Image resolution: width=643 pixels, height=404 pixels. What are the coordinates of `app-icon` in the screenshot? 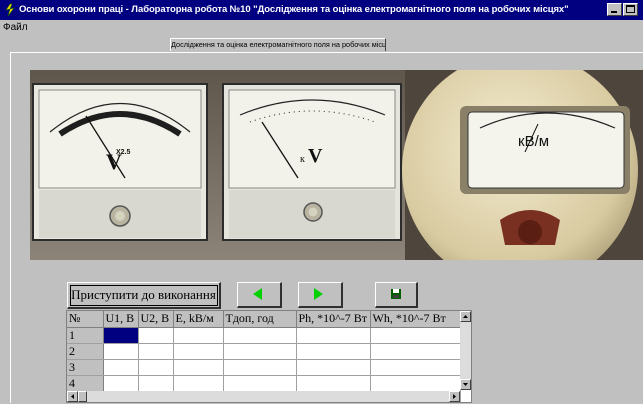 It's located at (10, 10).